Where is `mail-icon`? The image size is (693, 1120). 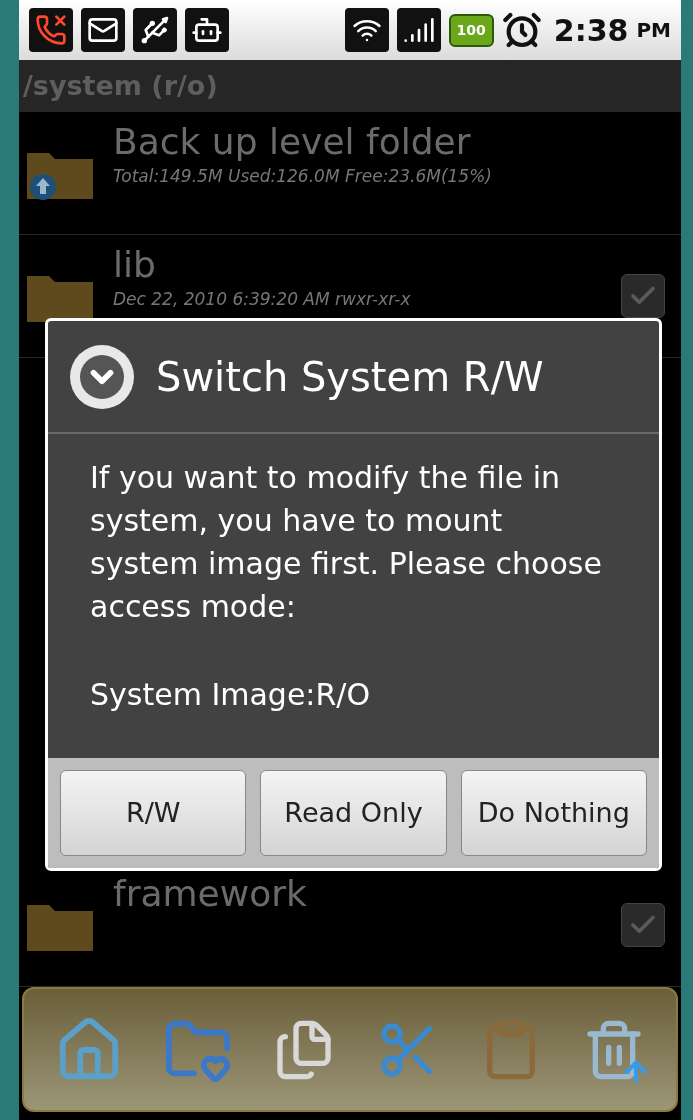
mail-icon is located at coordinates (103, 30).